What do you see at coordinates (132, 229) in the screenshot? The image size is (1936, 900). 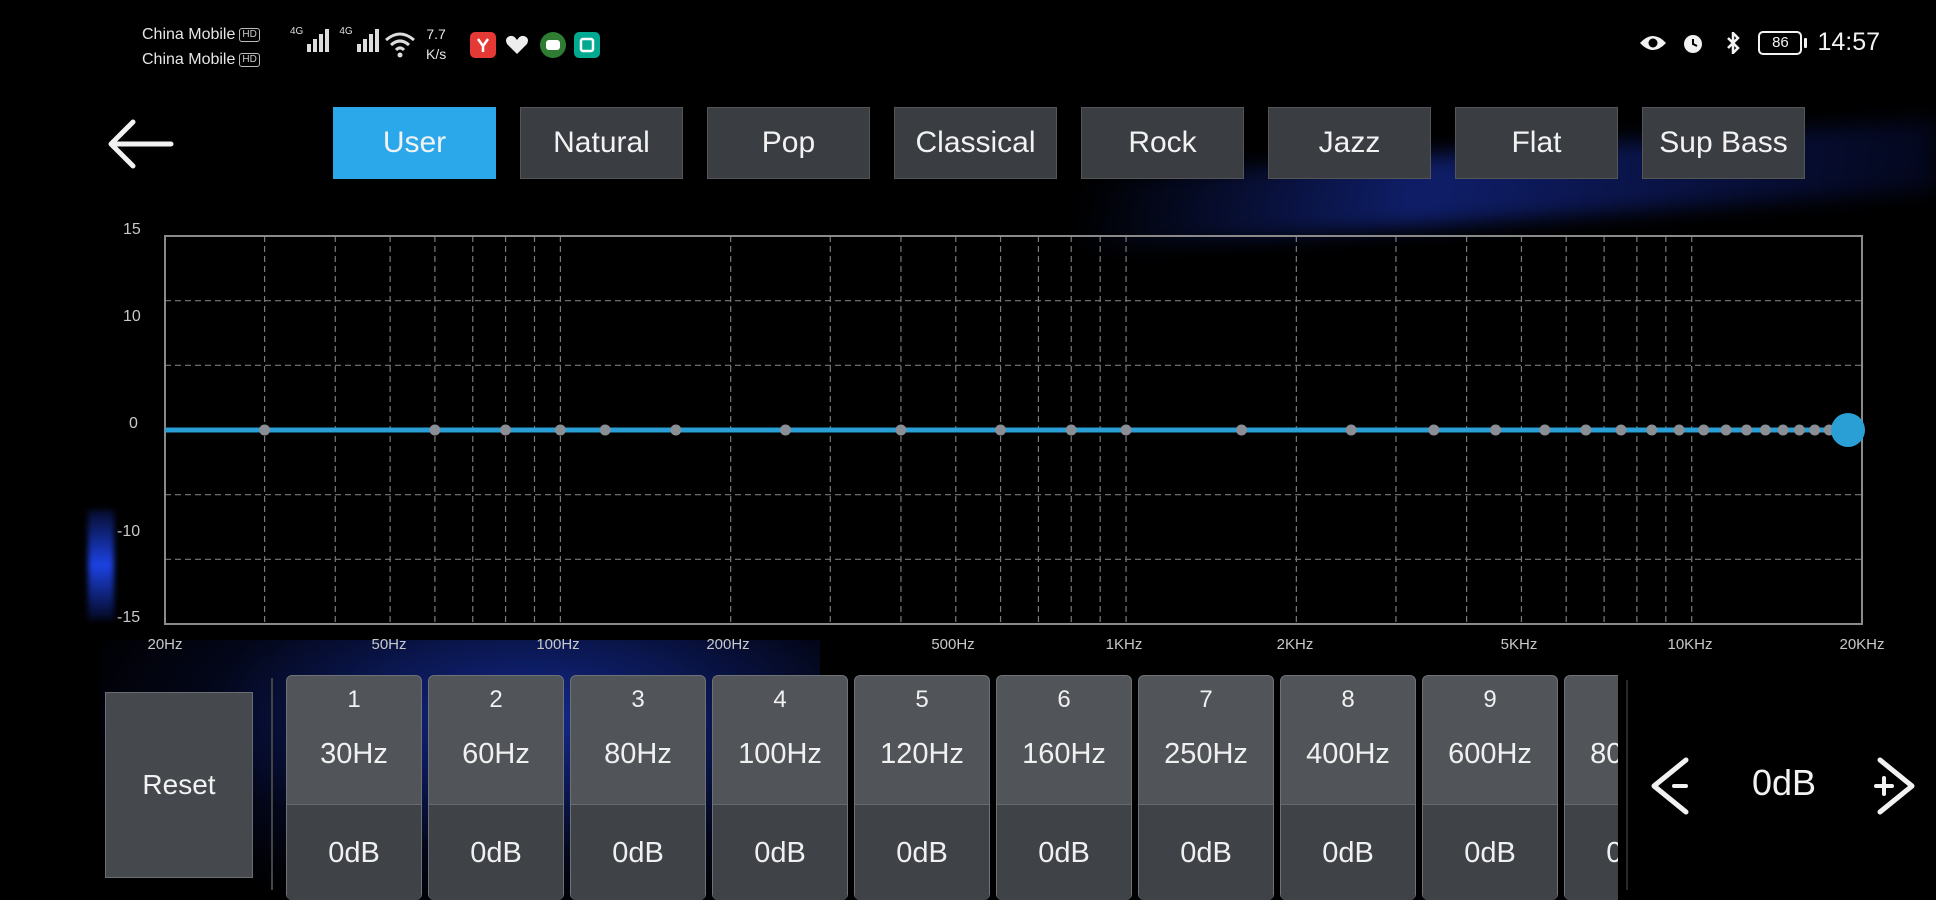 I see `y-axis-tick: 15` at bounding box center [132, 229].